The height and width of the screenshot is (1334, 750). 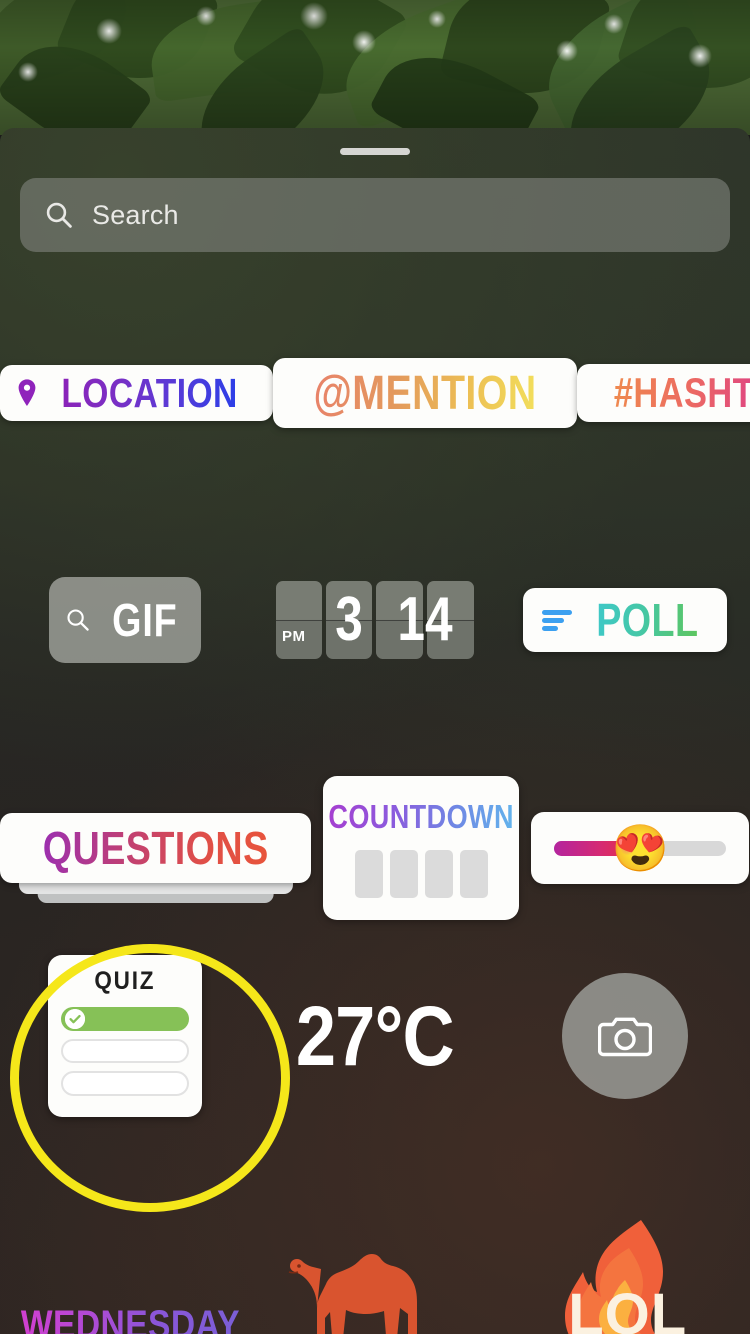 I want to click on sticker-row-1: LOCATION @MENTION #HASHTAG, so click(x=375, y=393).